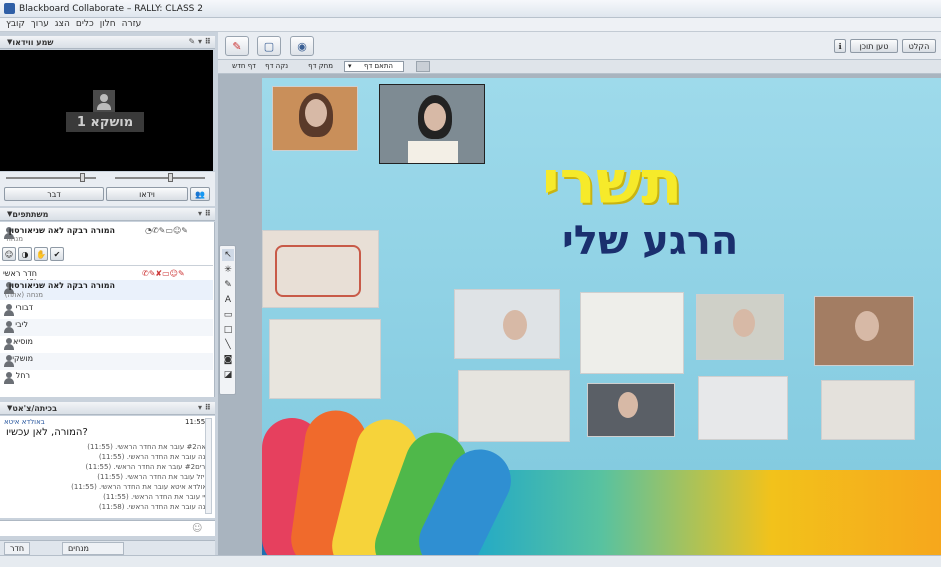  Describe the element at coordinates (432, 124) in the screenshot. I see `student-photo-selected` at that location.